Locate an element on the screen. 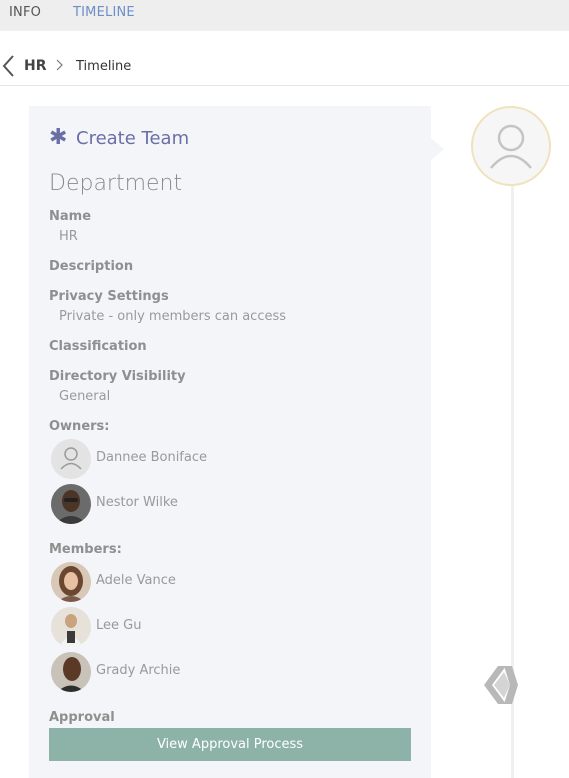  card-pointer is located at coordinates (437, 149).